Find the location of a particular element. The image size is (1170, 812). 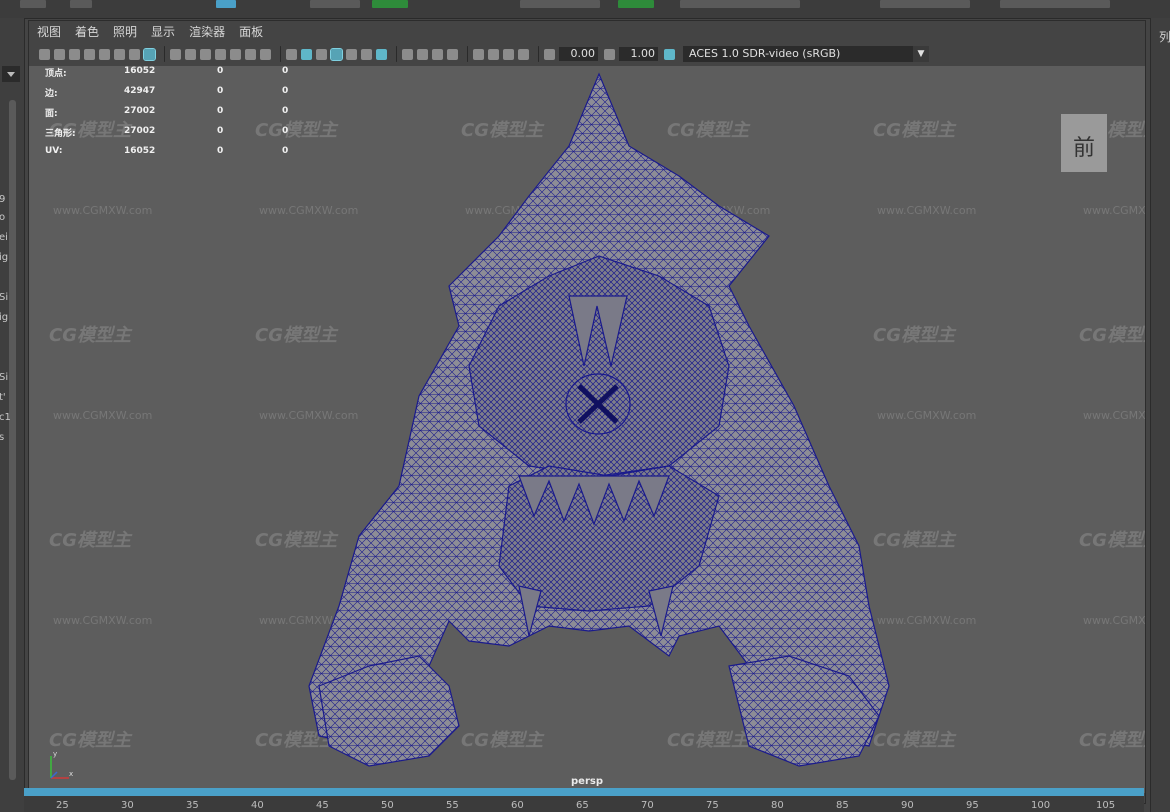

smooth-shade-icon is located at coordinates (306, 54).